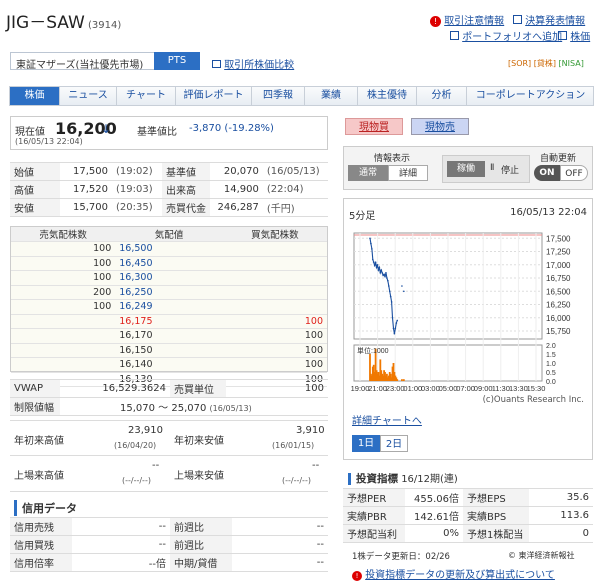 The image size is (600, 585). What do you see at coordinates (387, 96) in the screenshot?
I see `tab-benefits: 株主優待` at bounding box center [387, 96].